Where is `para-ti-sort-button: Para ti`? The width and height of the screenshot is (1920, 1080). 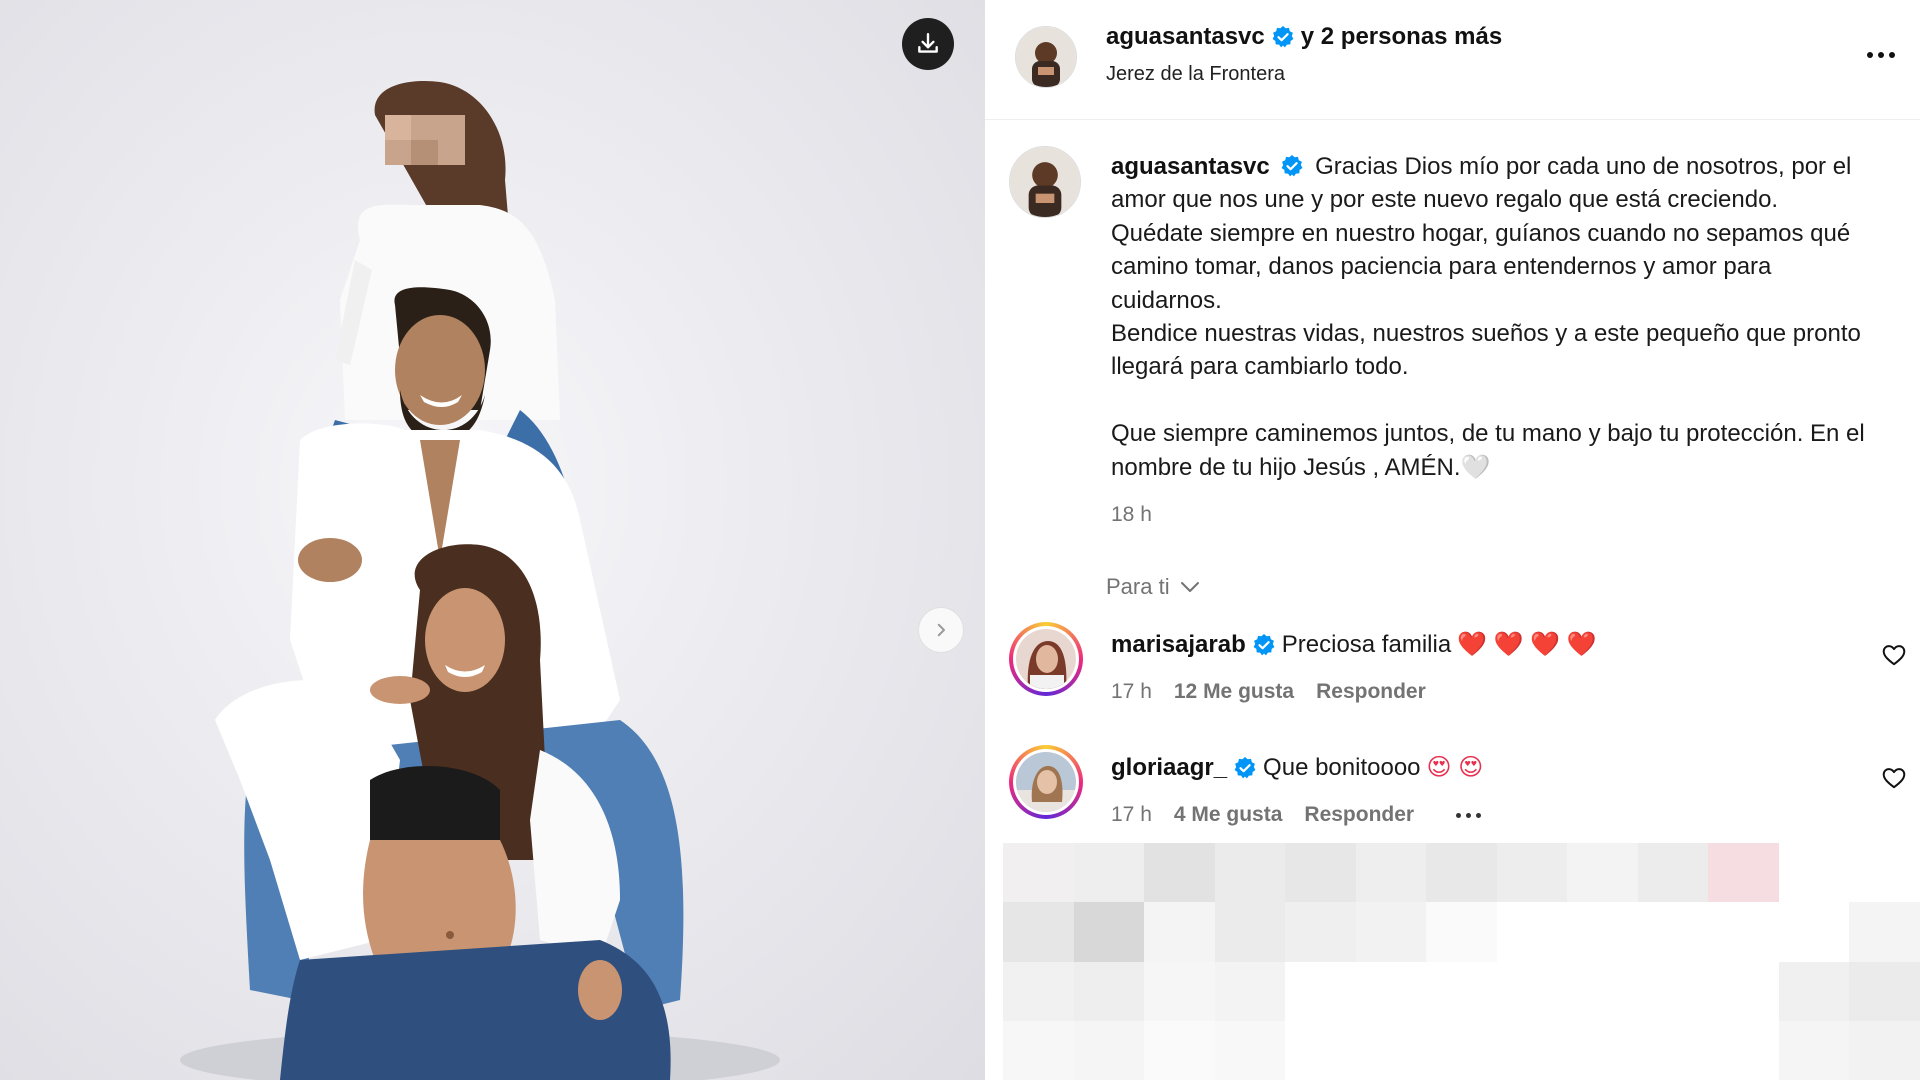 para-ti-sort-button: Para ti is located at coordinates (1153, 587).